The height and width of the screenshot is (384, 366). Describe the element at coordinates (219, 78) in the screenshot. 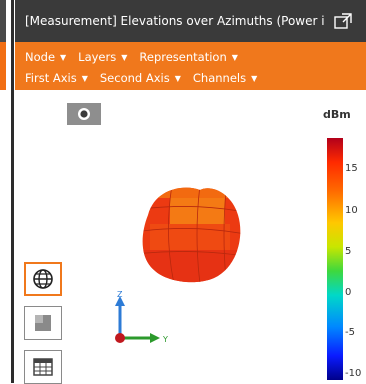

I see `channels-menu-label: Channels` at that location.